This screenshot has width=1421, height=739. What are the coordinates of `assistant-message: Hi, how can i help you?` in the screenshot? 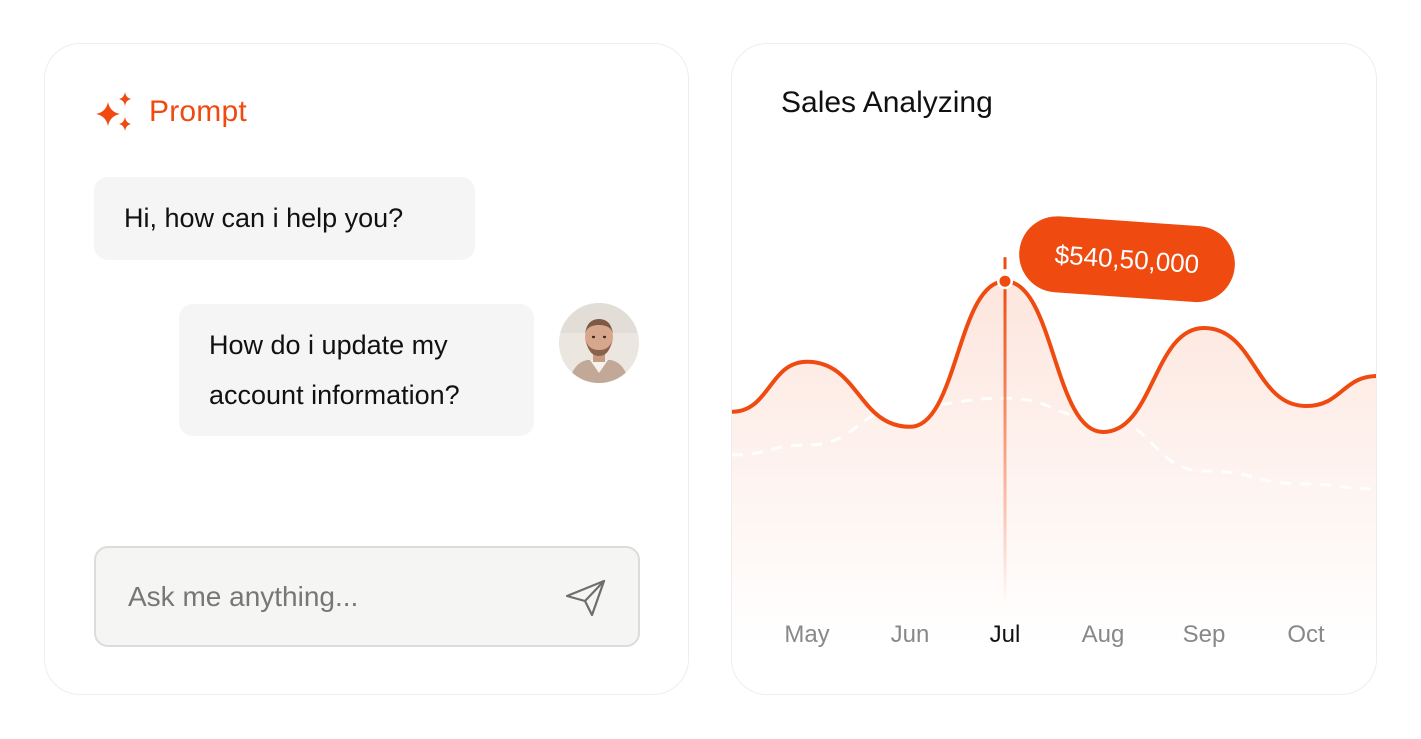 It's located at (284, 218).